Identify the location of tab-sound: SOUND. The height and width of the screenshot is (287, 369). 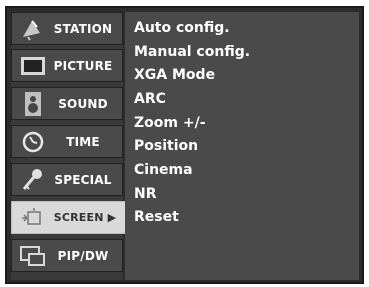
(67, 103).